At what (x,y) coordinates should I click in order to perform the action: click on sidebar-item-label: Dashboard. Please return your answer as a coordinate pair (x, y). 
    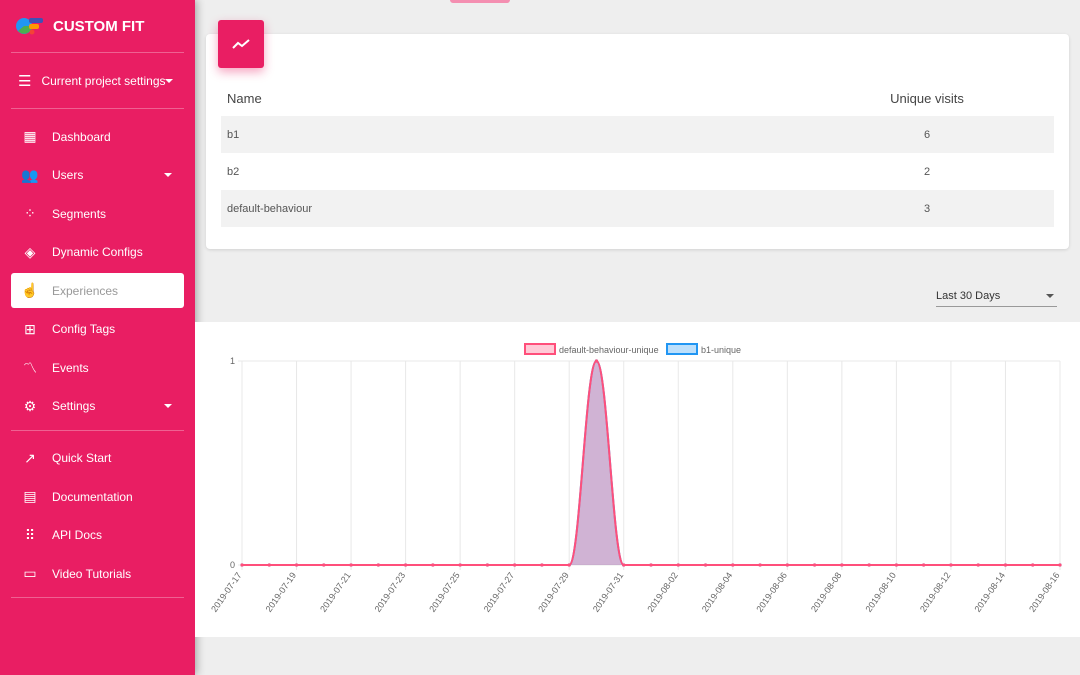
    Looking at the image, I should click on (81, 136).